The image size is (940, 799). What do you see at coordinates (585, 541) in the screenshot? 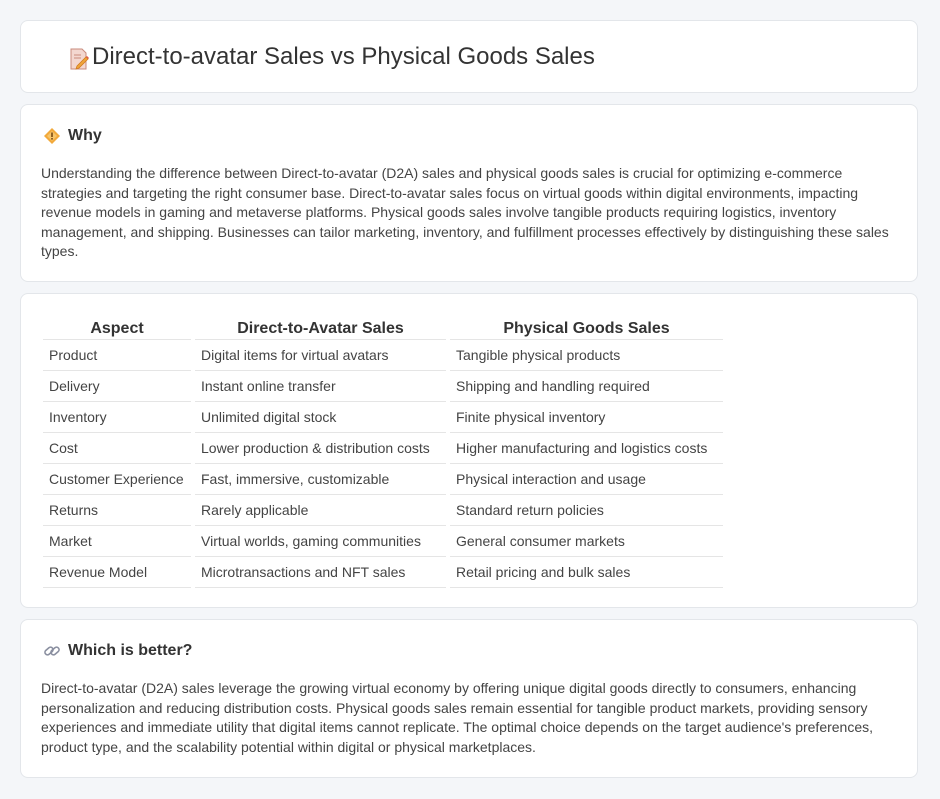
I see `table-cell: General consumer markets` at bounding box center [585, 541].